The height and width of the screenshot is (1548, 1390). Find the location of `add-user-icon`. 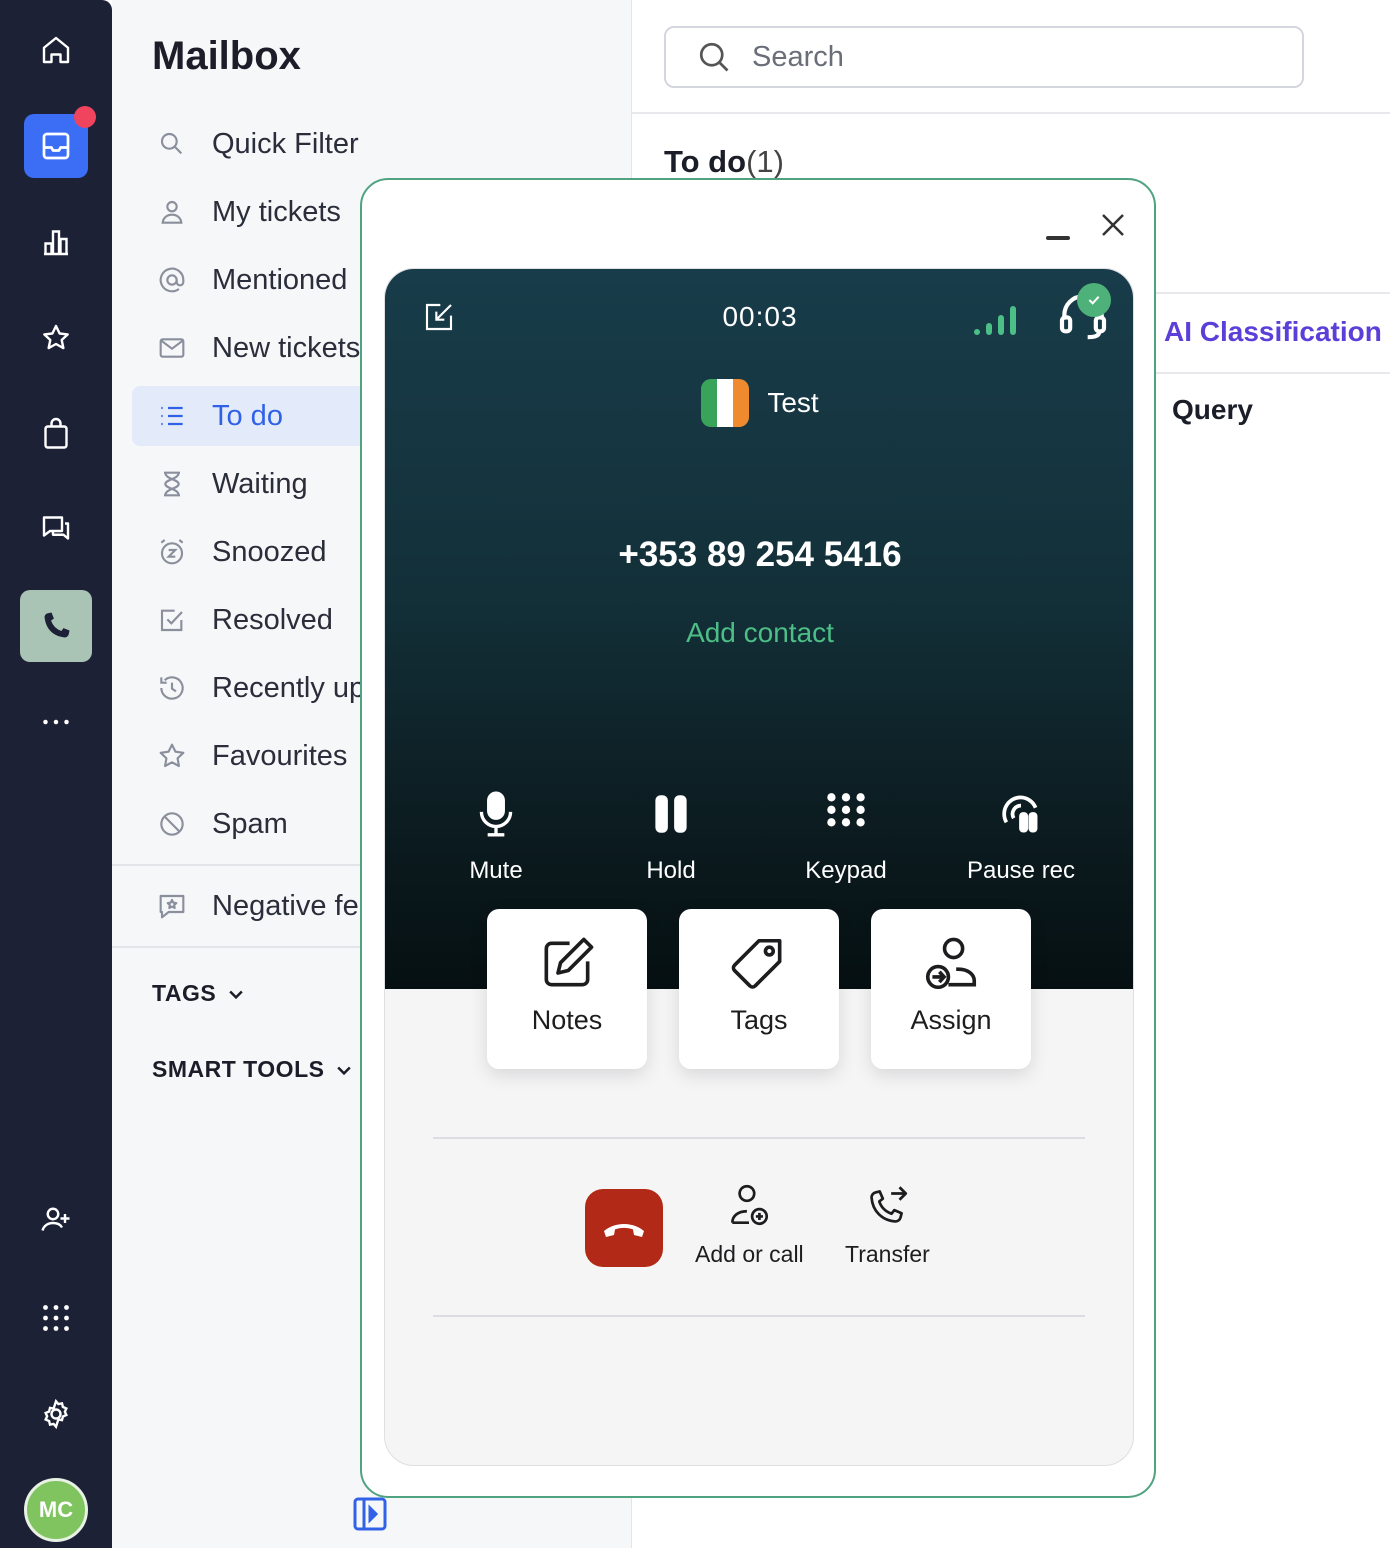

add-user-icon is located at coordinates (55, 1219).